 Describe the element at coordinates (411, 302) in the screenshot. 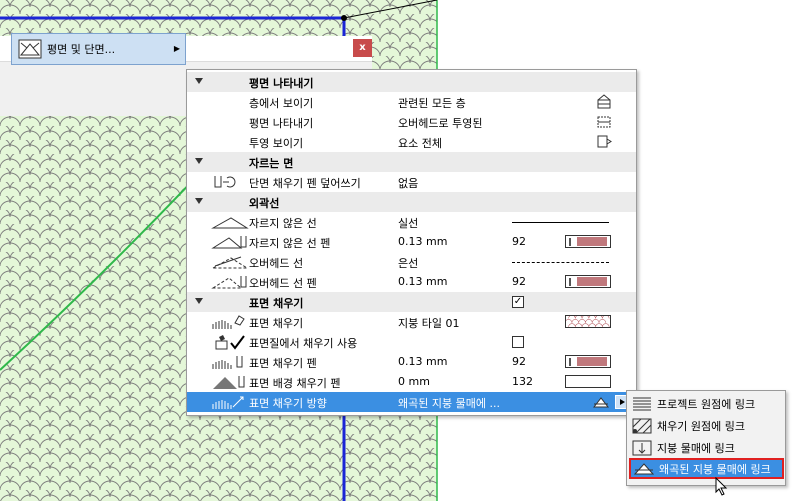

I see `group-cover-fills: 표면 채우기 ✓` at that location.